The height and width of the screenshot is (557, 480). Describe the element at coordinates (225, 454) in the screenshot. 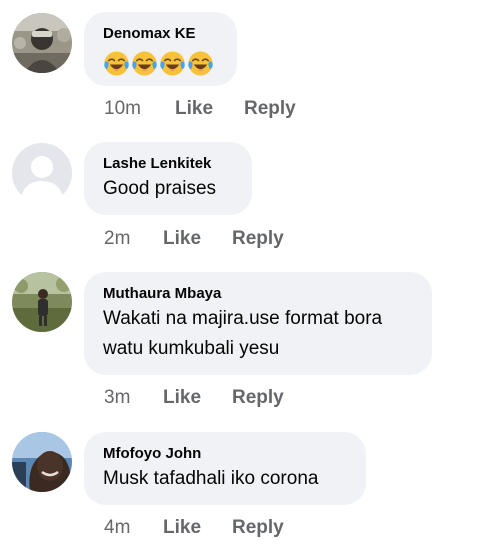

I see `comment-author: Mfofoyo John` at that location.